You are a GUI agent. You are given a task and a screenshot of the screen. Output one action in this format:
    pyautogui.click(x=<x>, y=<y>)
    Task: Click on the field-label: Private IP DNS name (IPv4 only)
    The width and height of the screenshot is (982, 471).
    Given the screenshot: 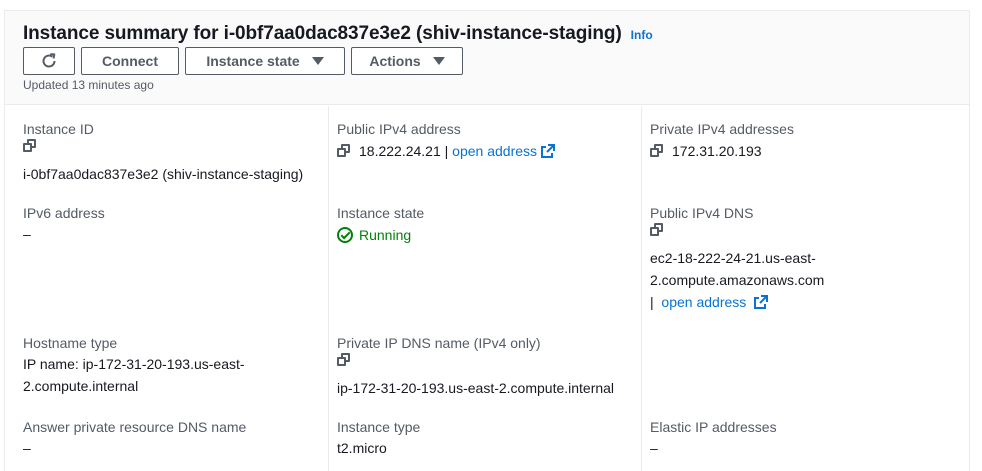 What is the action you would take?
    pyautogui.click(x=439, y=343)
    